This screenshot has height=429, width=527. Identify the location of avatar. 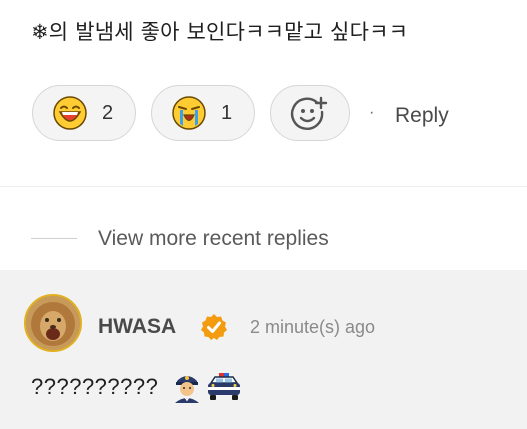
(53, 323).